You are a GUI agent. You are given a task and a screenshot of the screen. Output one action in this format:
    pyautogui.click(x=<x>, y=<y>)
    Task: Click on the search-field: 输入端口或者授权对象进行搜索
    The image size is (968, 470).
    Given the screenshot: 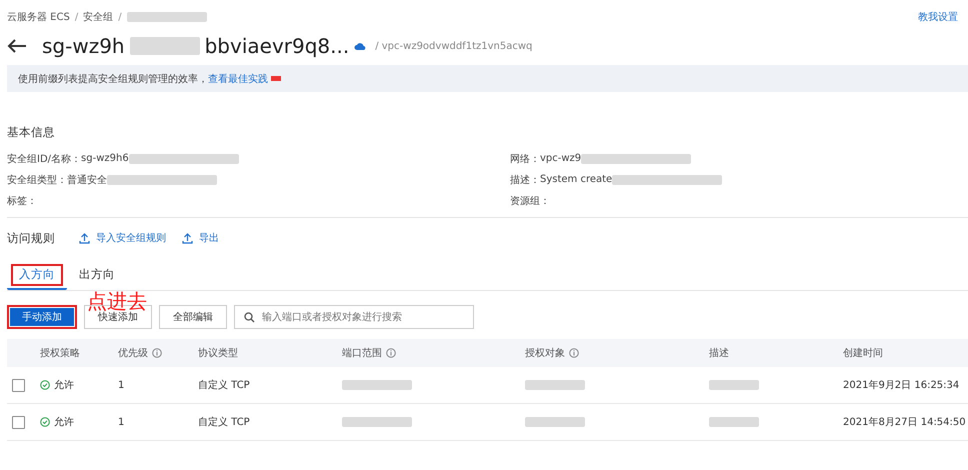 What is the action you would take?
    pyautogui.click(x=354, y=317)
    